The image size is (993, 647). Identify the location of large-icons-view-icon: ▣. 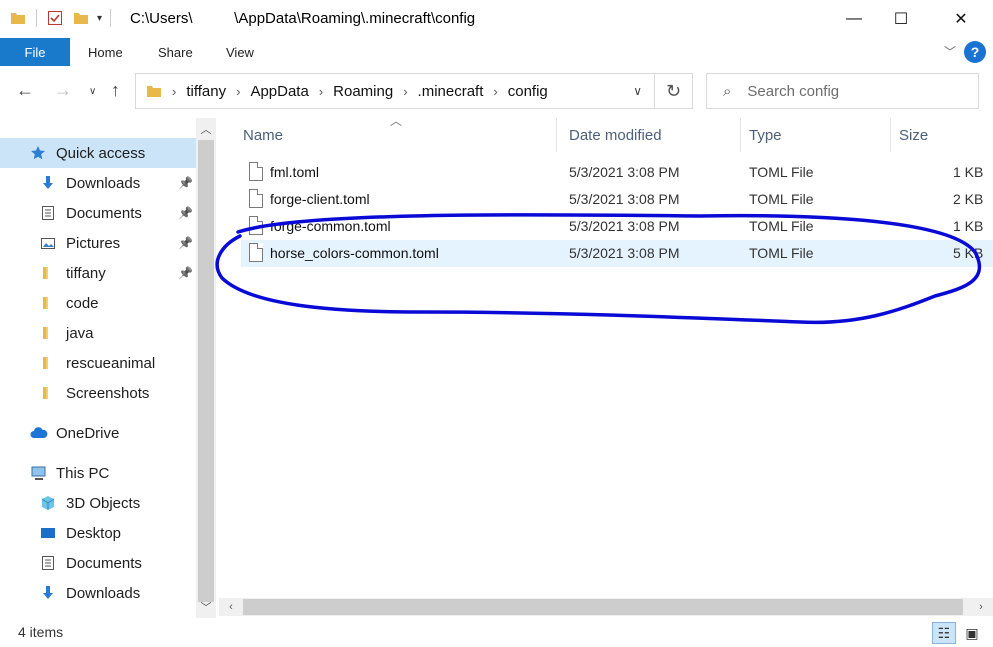
(972, 633).